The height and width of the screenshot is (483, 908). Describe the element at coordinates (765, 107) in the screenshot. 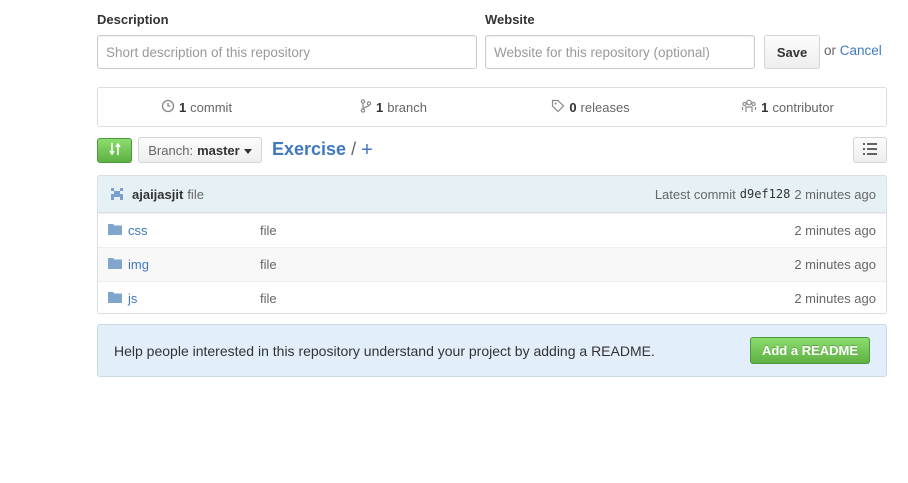

I see `contributors-count: 1` at that location.